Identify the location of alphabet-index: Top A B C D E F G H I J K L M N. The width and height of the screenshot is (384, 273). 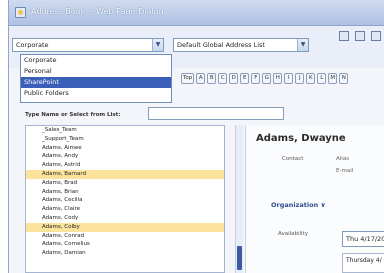
(265, 78).